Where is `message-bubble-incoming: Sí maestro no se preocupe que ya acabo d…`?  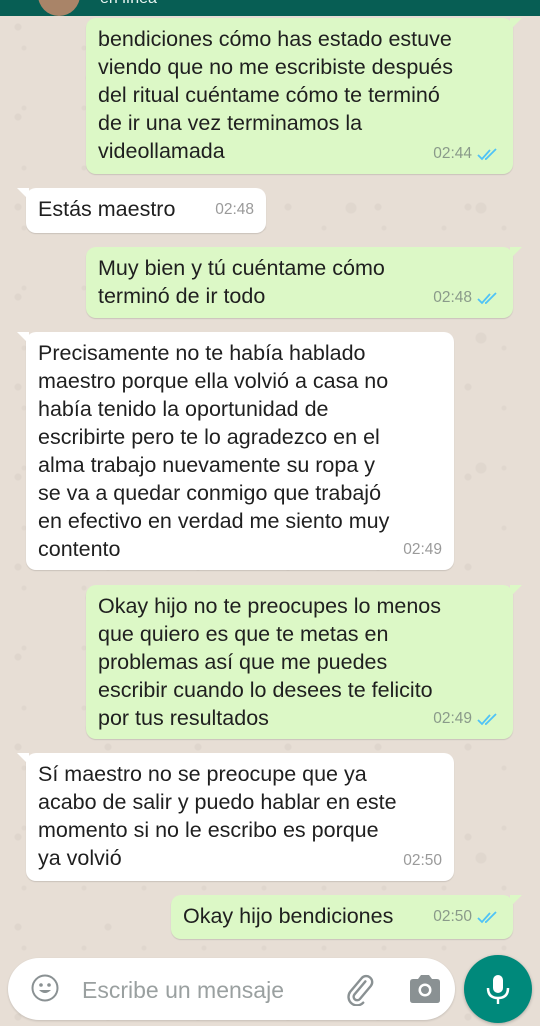
message-bubble-incoming: Sí maestro no se preocupe que ya acabo d… is located at coordinates (235, 817).